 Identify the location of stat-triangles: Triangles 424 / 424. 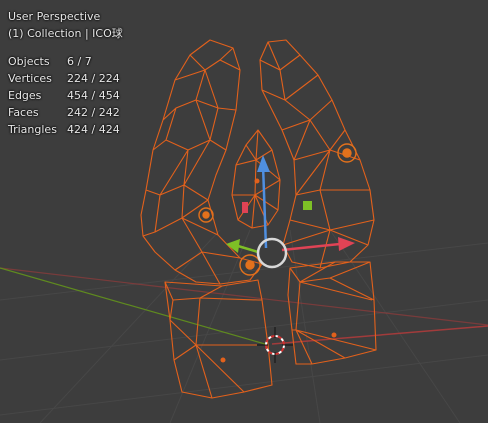
(65, 129).